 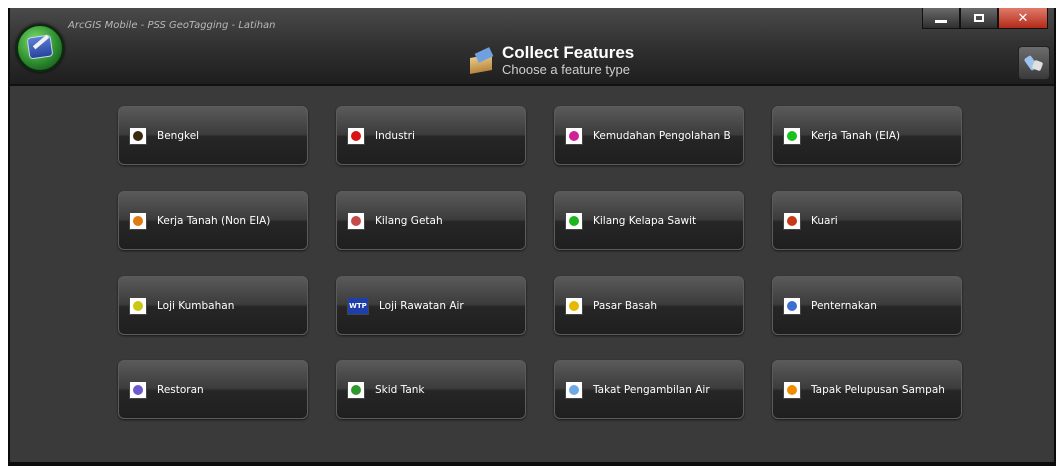 I want to click on page-subtitle: Choose a feature type, so click(x=566, y=69).